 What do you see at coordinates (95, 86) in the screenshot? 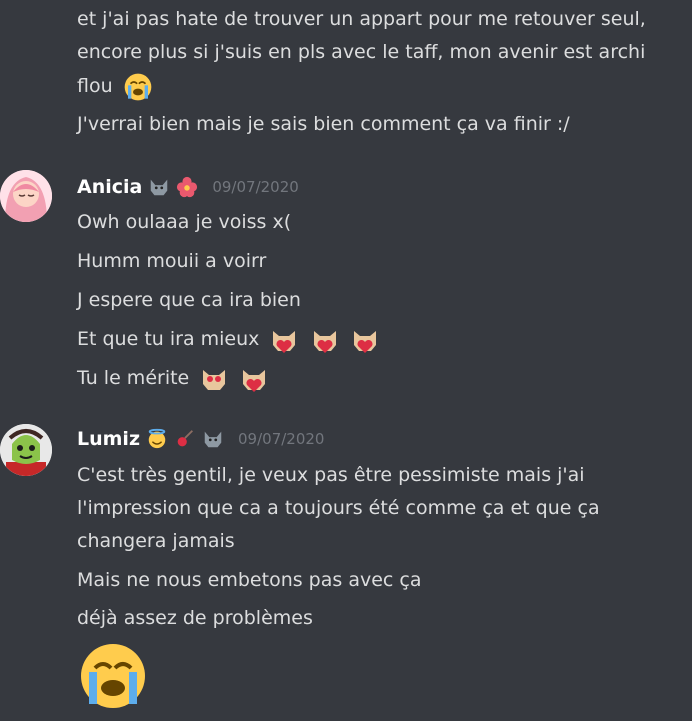
I see `message-text: flou` at bounding box center [95, 86].